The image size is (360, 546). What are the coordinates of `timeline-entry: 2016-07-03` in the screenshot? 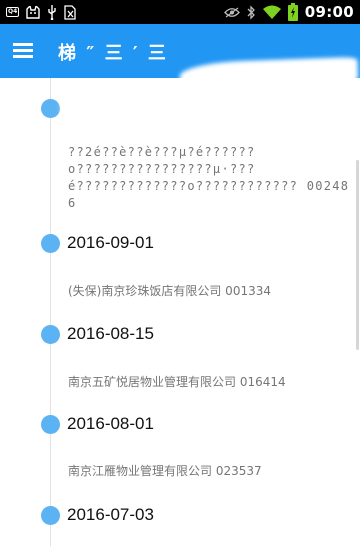 It's located at (180, 522).